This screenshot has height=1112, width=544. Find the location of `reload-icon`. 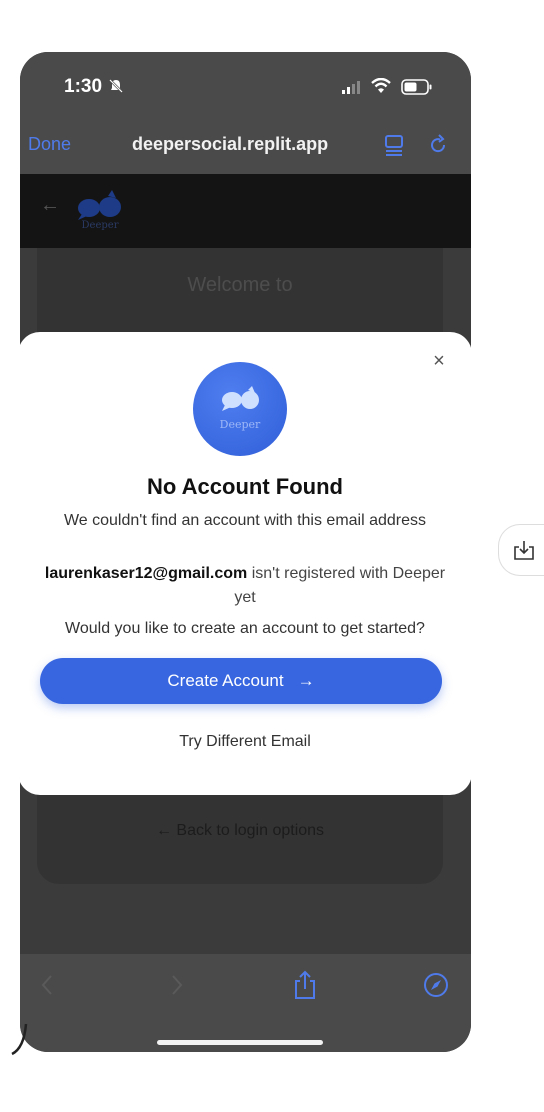

reload-icon is located at coordinates (438, 145).